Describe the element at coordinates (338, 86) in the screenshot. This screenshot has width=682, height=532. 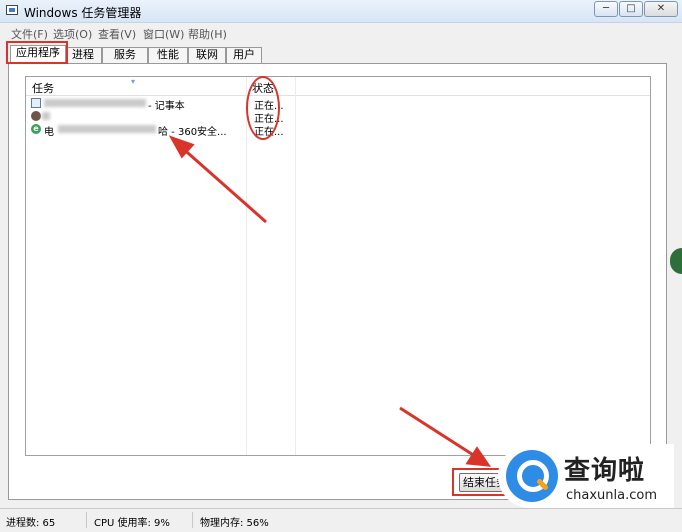
I see `list-header: 任务 ▾ 状态` at that location.